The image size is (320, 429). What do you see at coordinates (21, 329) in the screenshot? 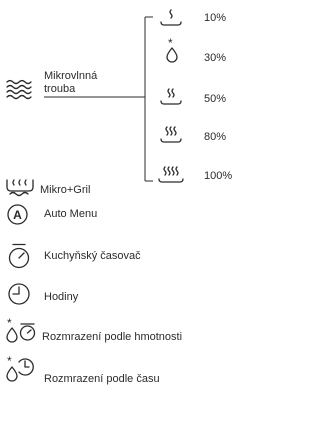
I see `defrost-by-weight-icon: *` at bounding box center [21, 329].